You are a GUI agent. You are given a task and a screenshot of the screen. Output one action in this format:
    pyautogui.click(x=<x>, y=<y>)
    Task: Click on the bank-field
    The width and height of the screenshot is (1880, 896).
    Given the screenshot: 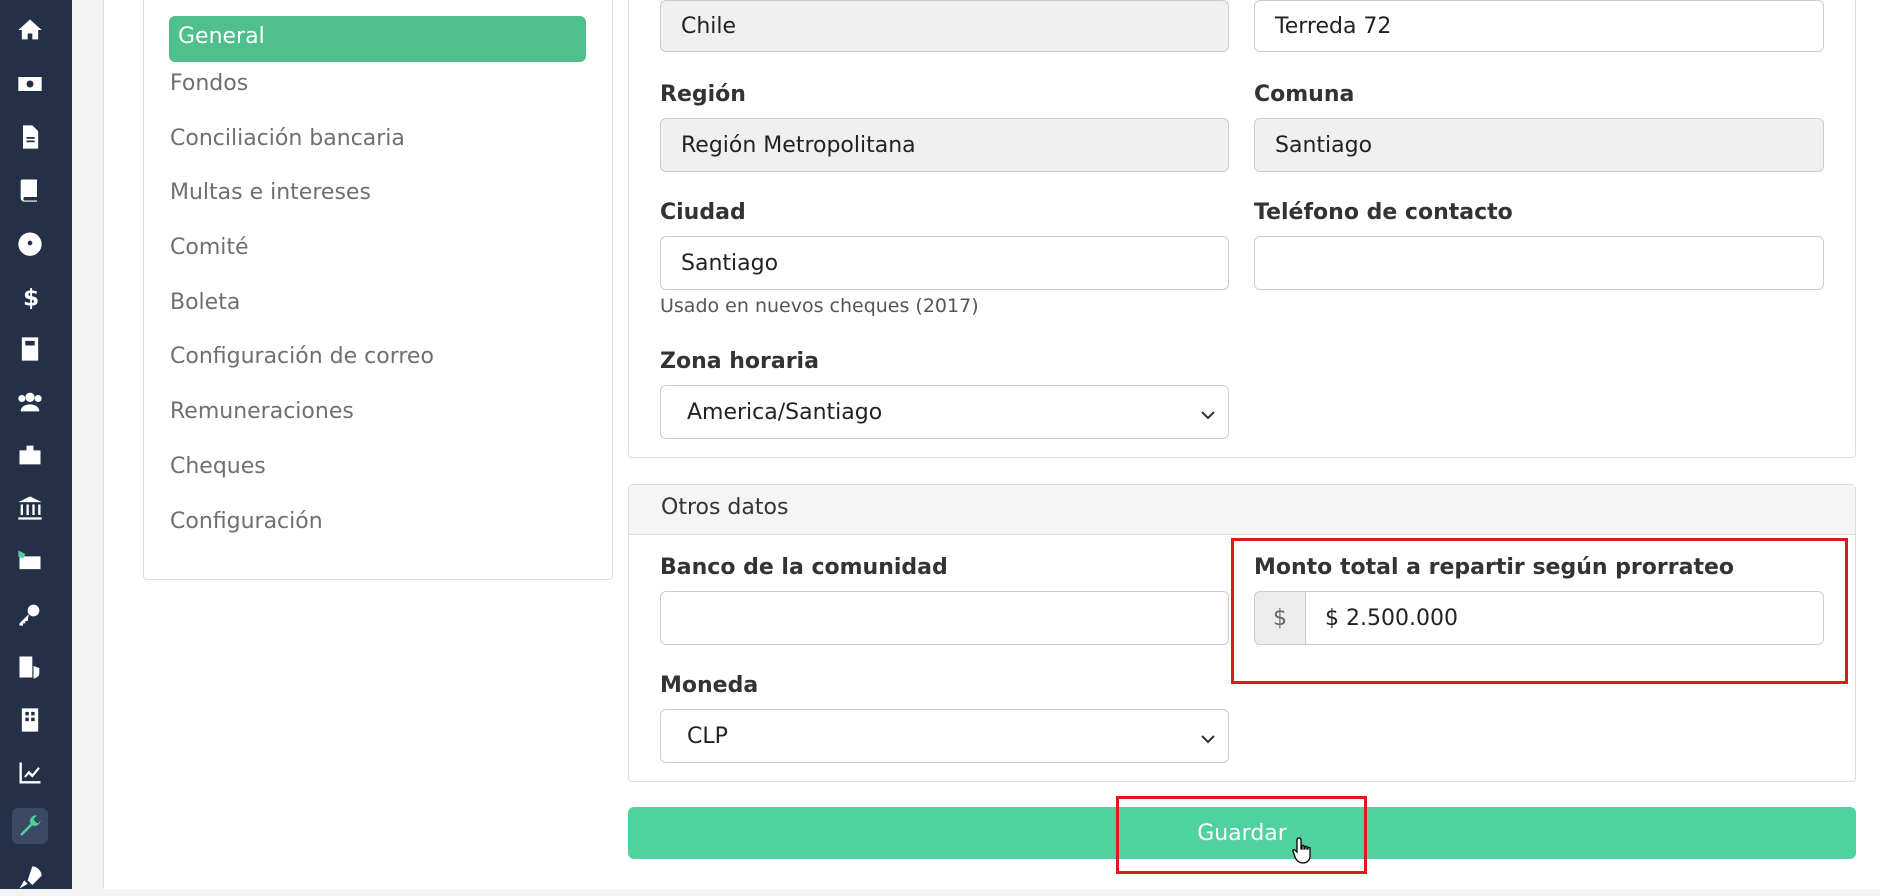 What is the action you would take?
    pyautogui.click(x=944, y=618)
    